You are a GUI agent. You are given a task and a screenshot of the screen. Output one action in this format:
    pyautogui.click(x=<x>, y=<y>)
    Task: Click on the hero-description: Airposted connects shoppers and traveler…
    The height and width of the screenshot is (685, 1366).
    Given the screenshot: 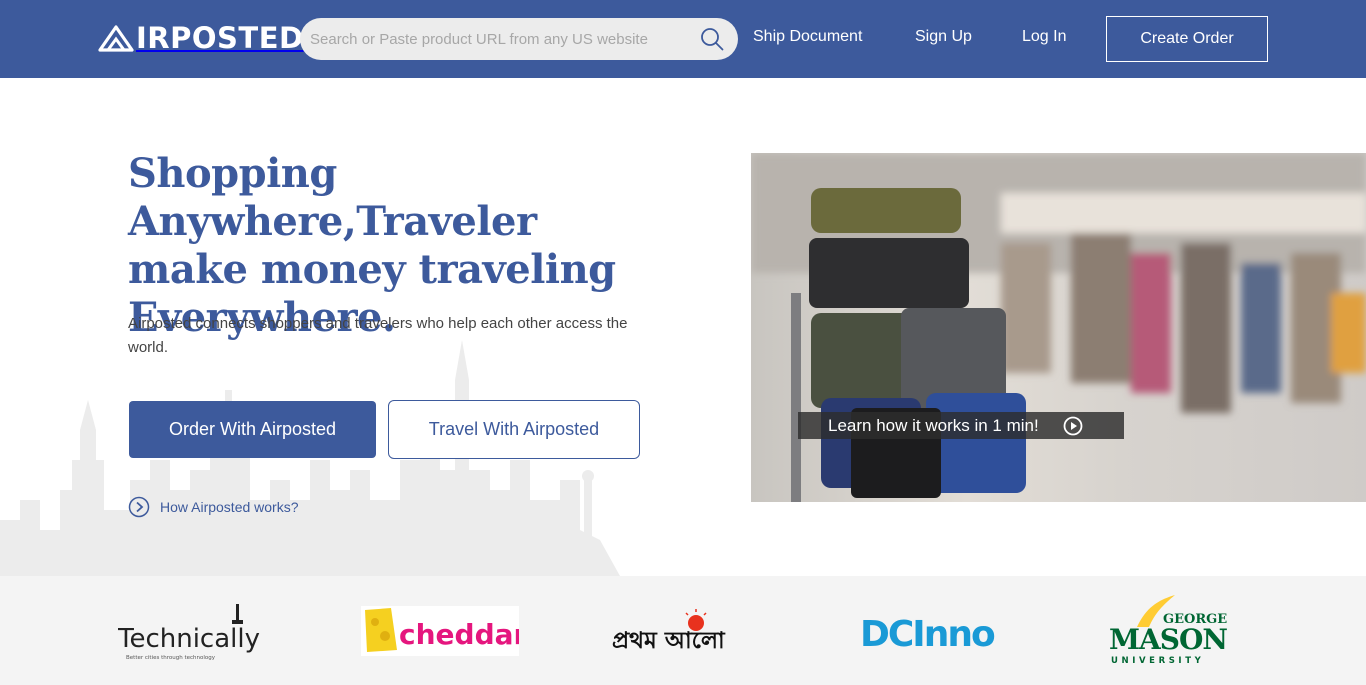 What is the action you would take?
    pyautogui.click(x=378, y=335)
    